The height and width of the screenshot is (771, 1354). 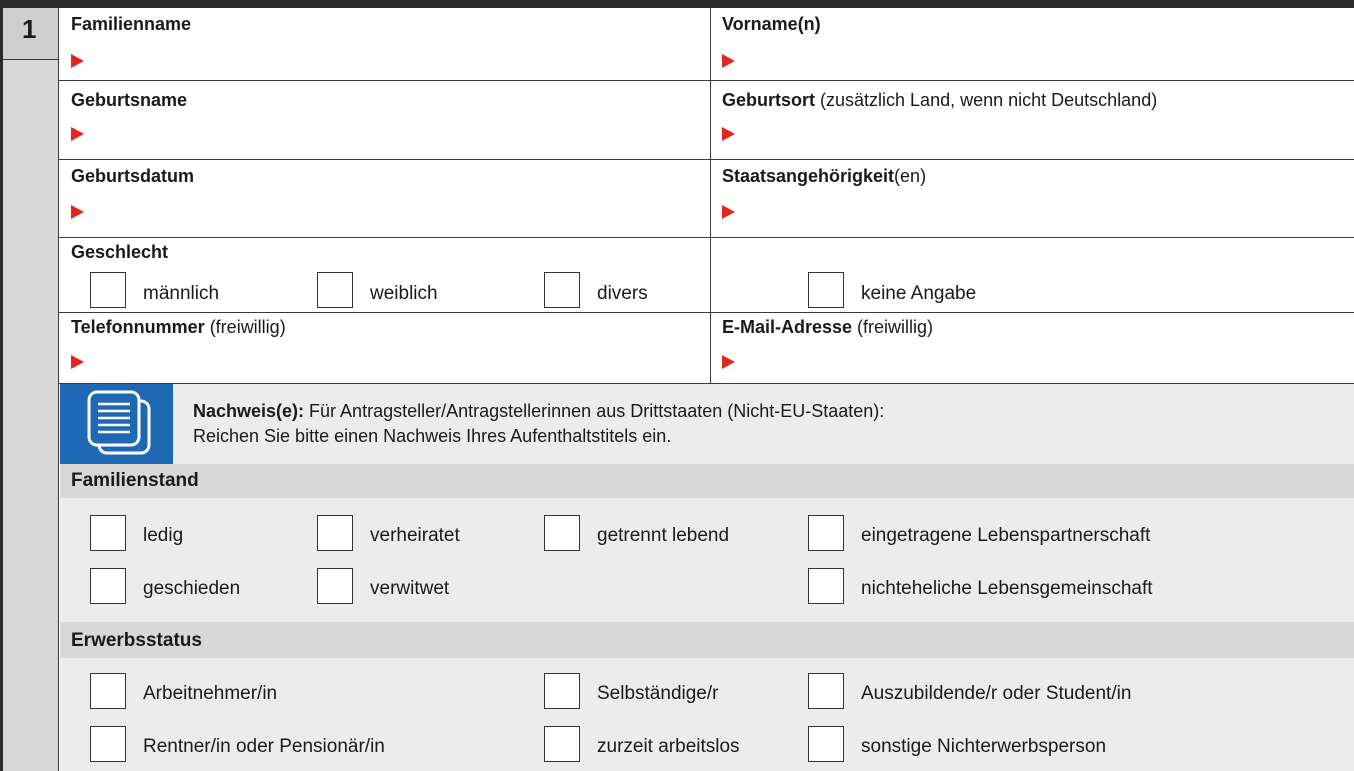 I want to click on checkbox-getrennt-lebend, so click(x=562, y=533).